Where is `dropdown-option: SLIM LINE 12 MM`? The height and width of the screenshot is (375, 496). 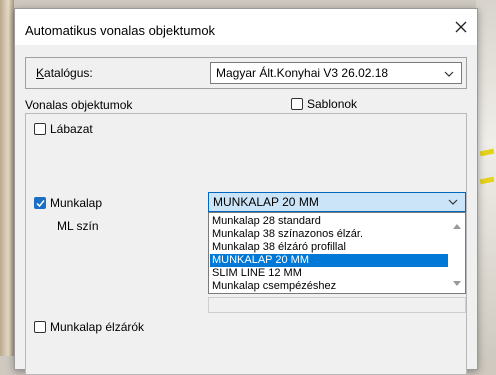
dropdown-option: SLIM LINE 12 MM is located at coordinates (329, 273).